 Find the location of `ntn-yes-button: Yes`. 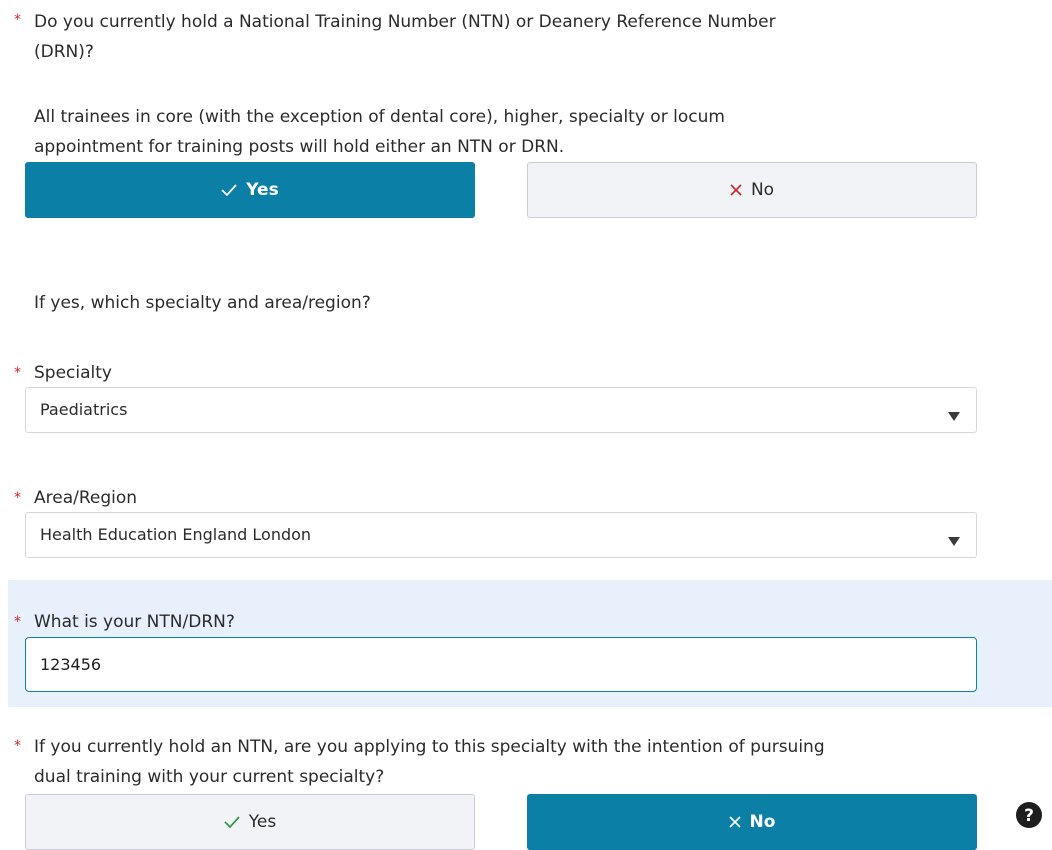

ntn-yes-button: Yes is located at coordinates (250, 190).